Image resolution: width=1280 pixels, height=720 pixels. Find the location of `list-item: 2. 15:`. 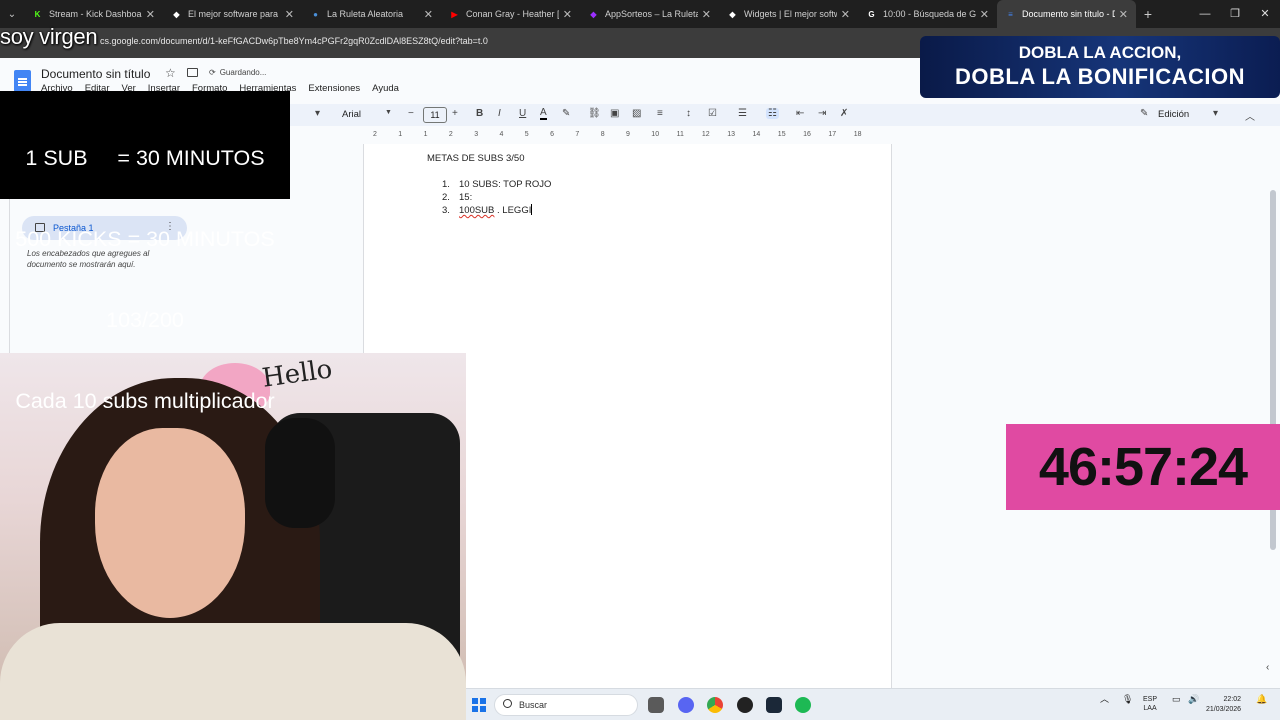

list-item: 2. 15: is located at coordinates (457, 197).